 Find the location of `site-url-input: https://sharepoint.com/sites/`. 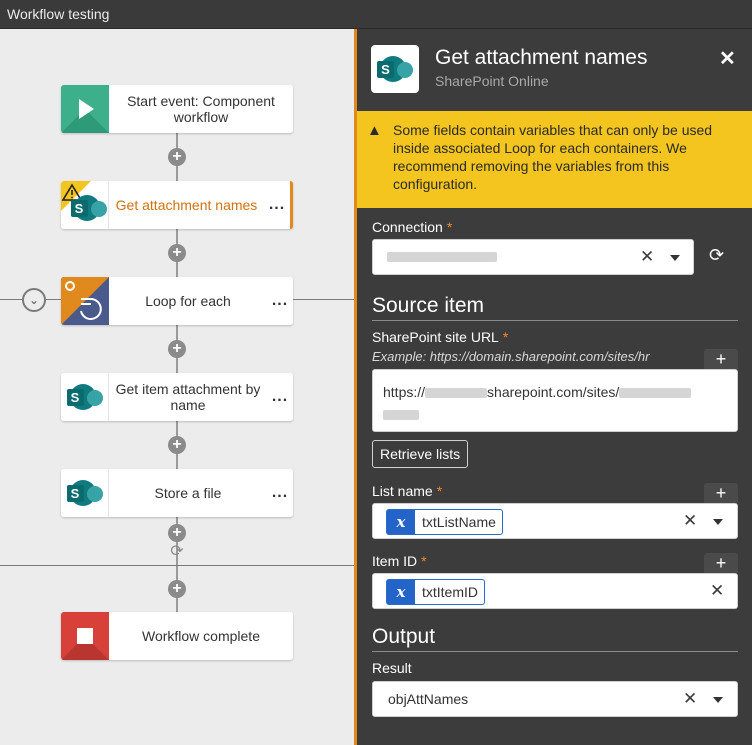

site-url-input: https://sharepoint.com/sites/ is located at coordinates (555, 400).